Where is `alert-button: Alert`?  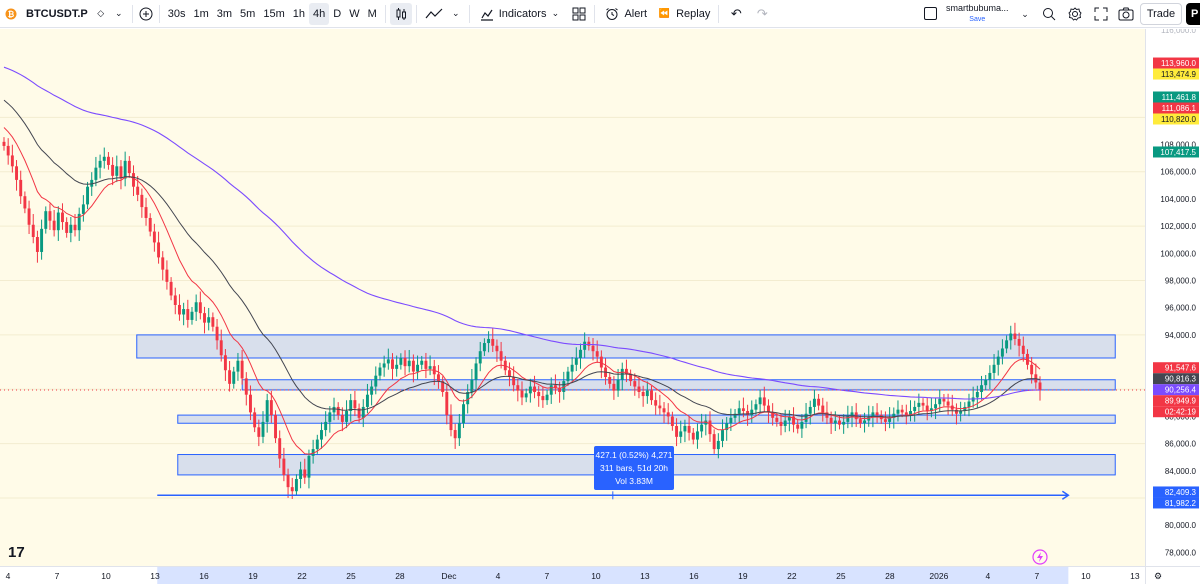 alert-button: Alert is located at coordinates (625, 14).